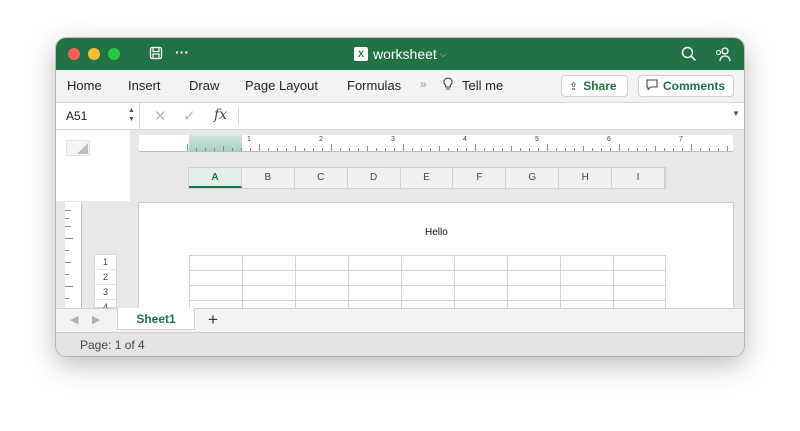 The height and width of the screenshot is (431, 800). I want to click on select-all-icon, so click(78, 148).